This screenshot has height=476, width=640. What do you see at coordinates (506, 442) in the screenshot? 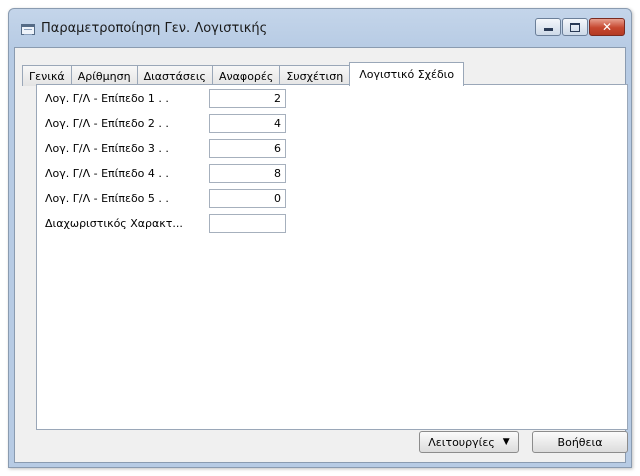
I see `dropdown-arrow-icon: ▼` at bounding box center [506, 442].